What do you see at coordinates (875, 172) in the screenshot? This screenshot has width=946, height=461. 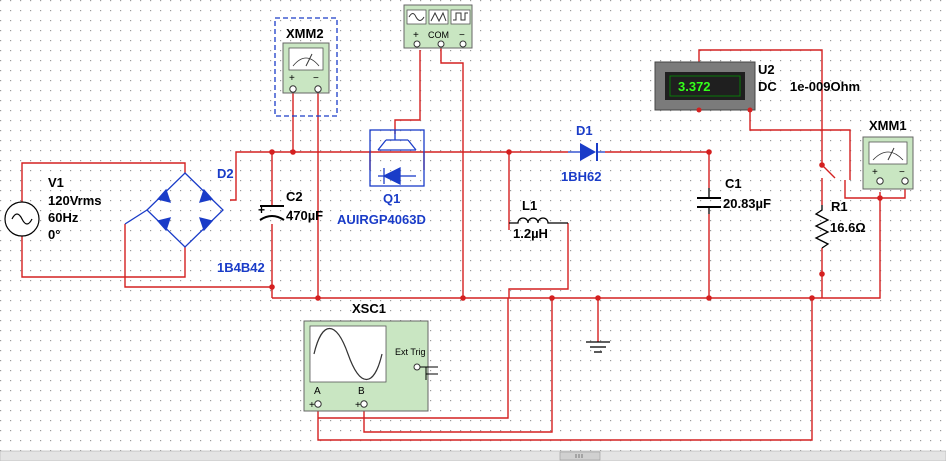 I see `xmm1-plus: +` at bounding box center [875, 172].